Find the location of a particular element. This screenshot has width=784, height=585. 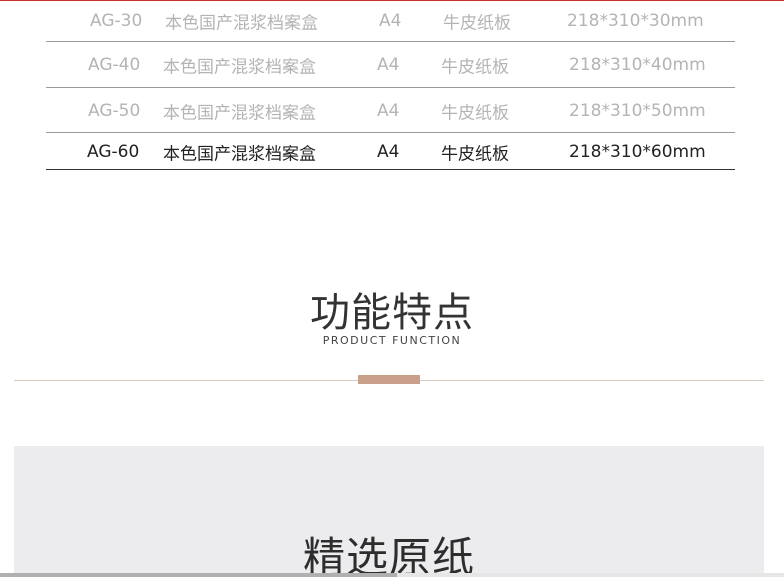

row-divider is located at coordinates (390, 169).